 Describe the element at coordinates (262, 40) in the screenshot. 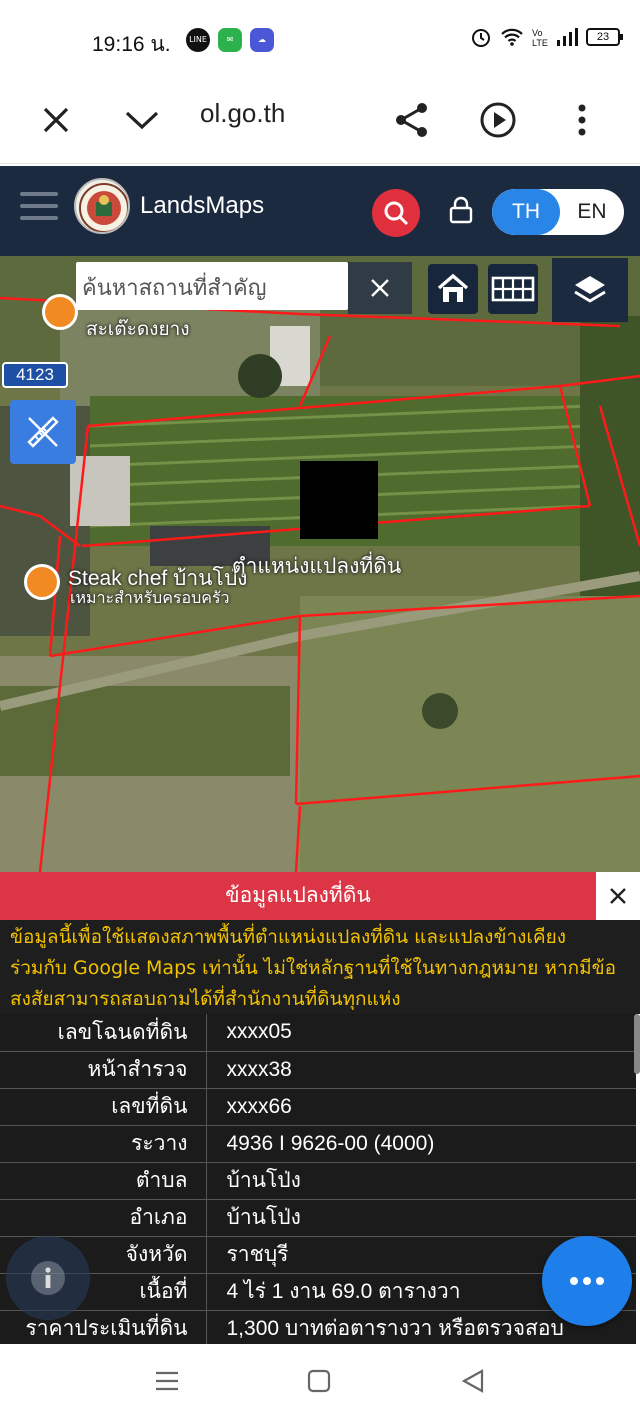

I see `chat-app-icon: ☁` at that location.